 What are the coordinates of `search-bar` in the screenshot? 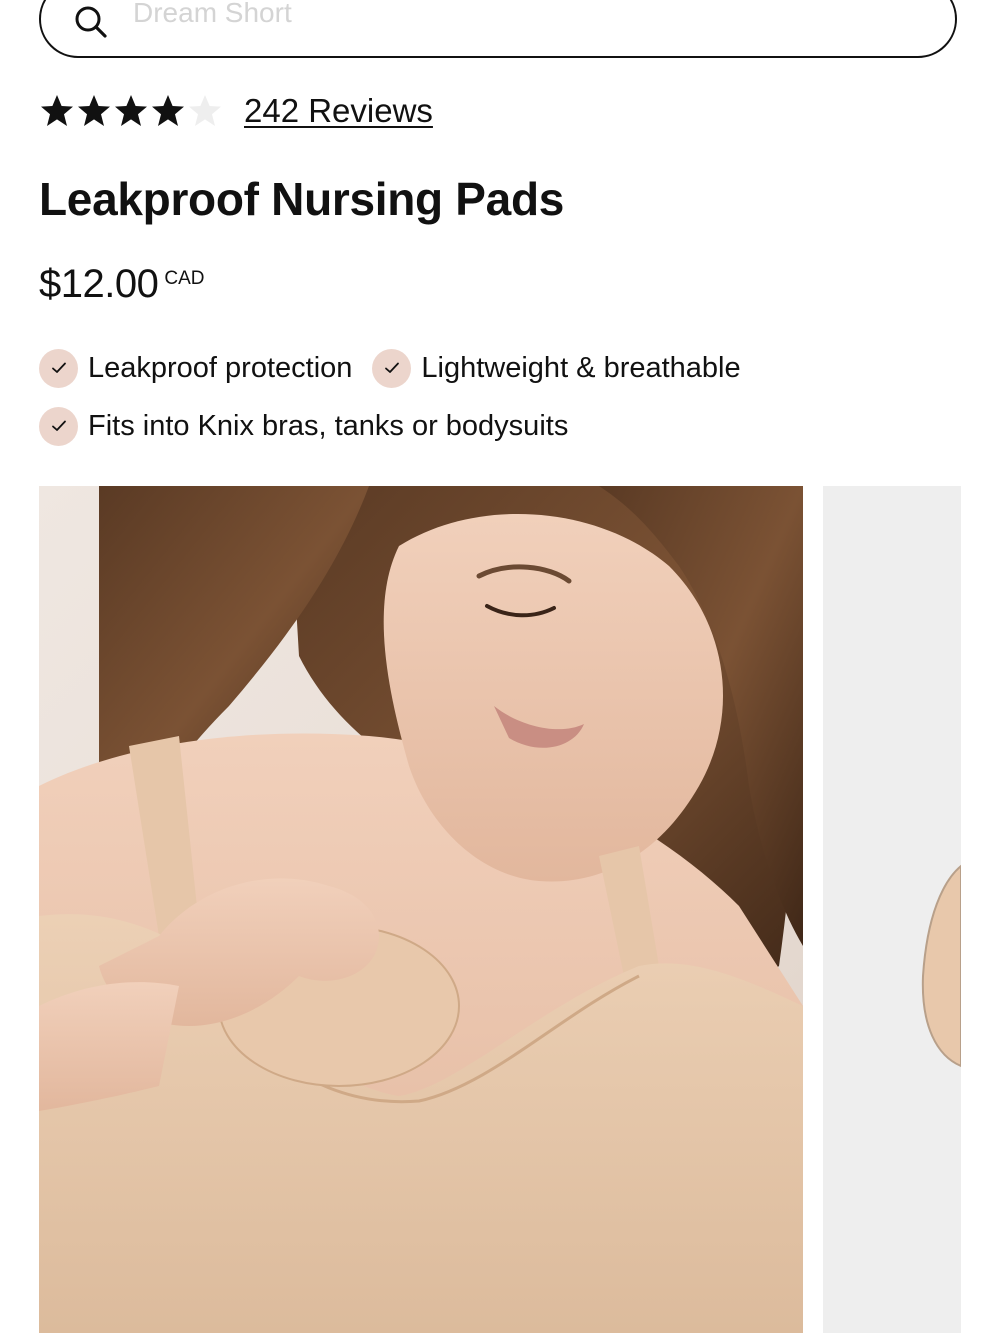 It's located at (498, 29).